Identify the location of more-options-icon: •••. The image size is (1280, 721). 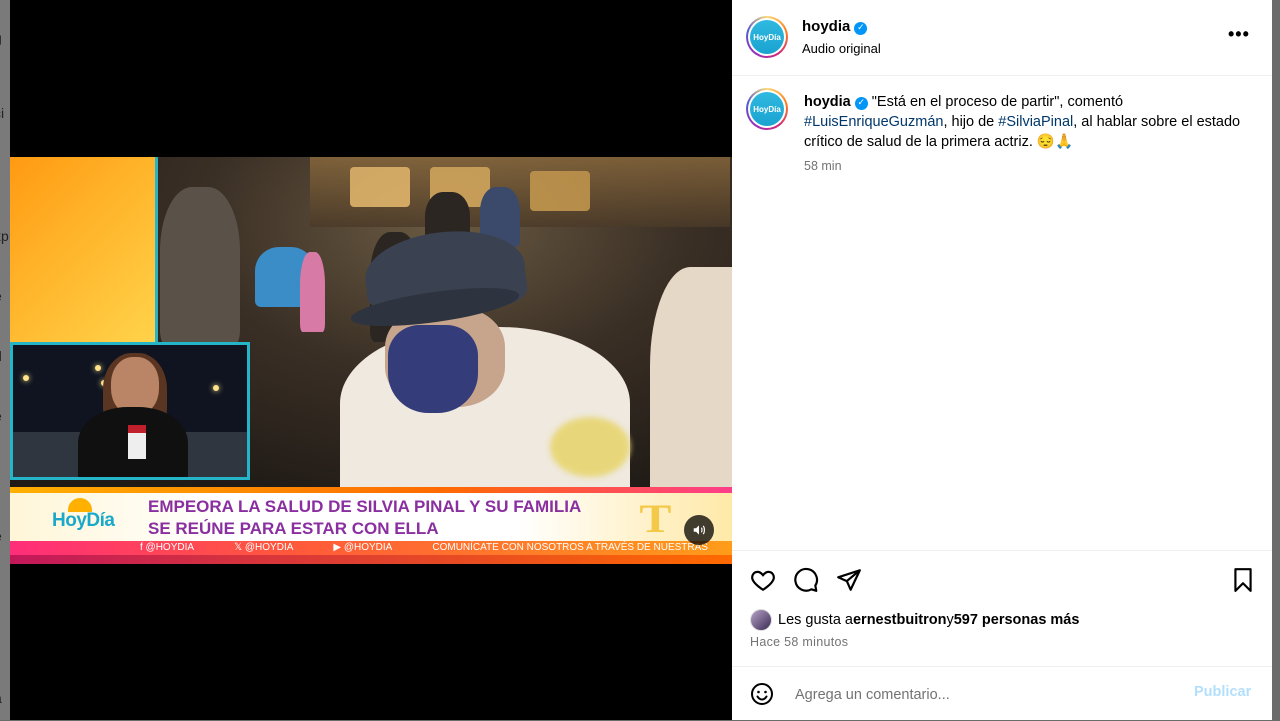
(1239, 34).